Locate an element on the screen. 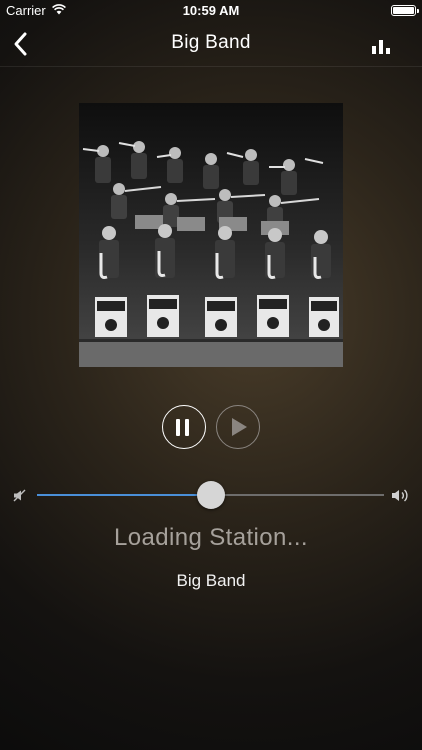  nav-bar: Big Band is located at coordinates (211, 44).